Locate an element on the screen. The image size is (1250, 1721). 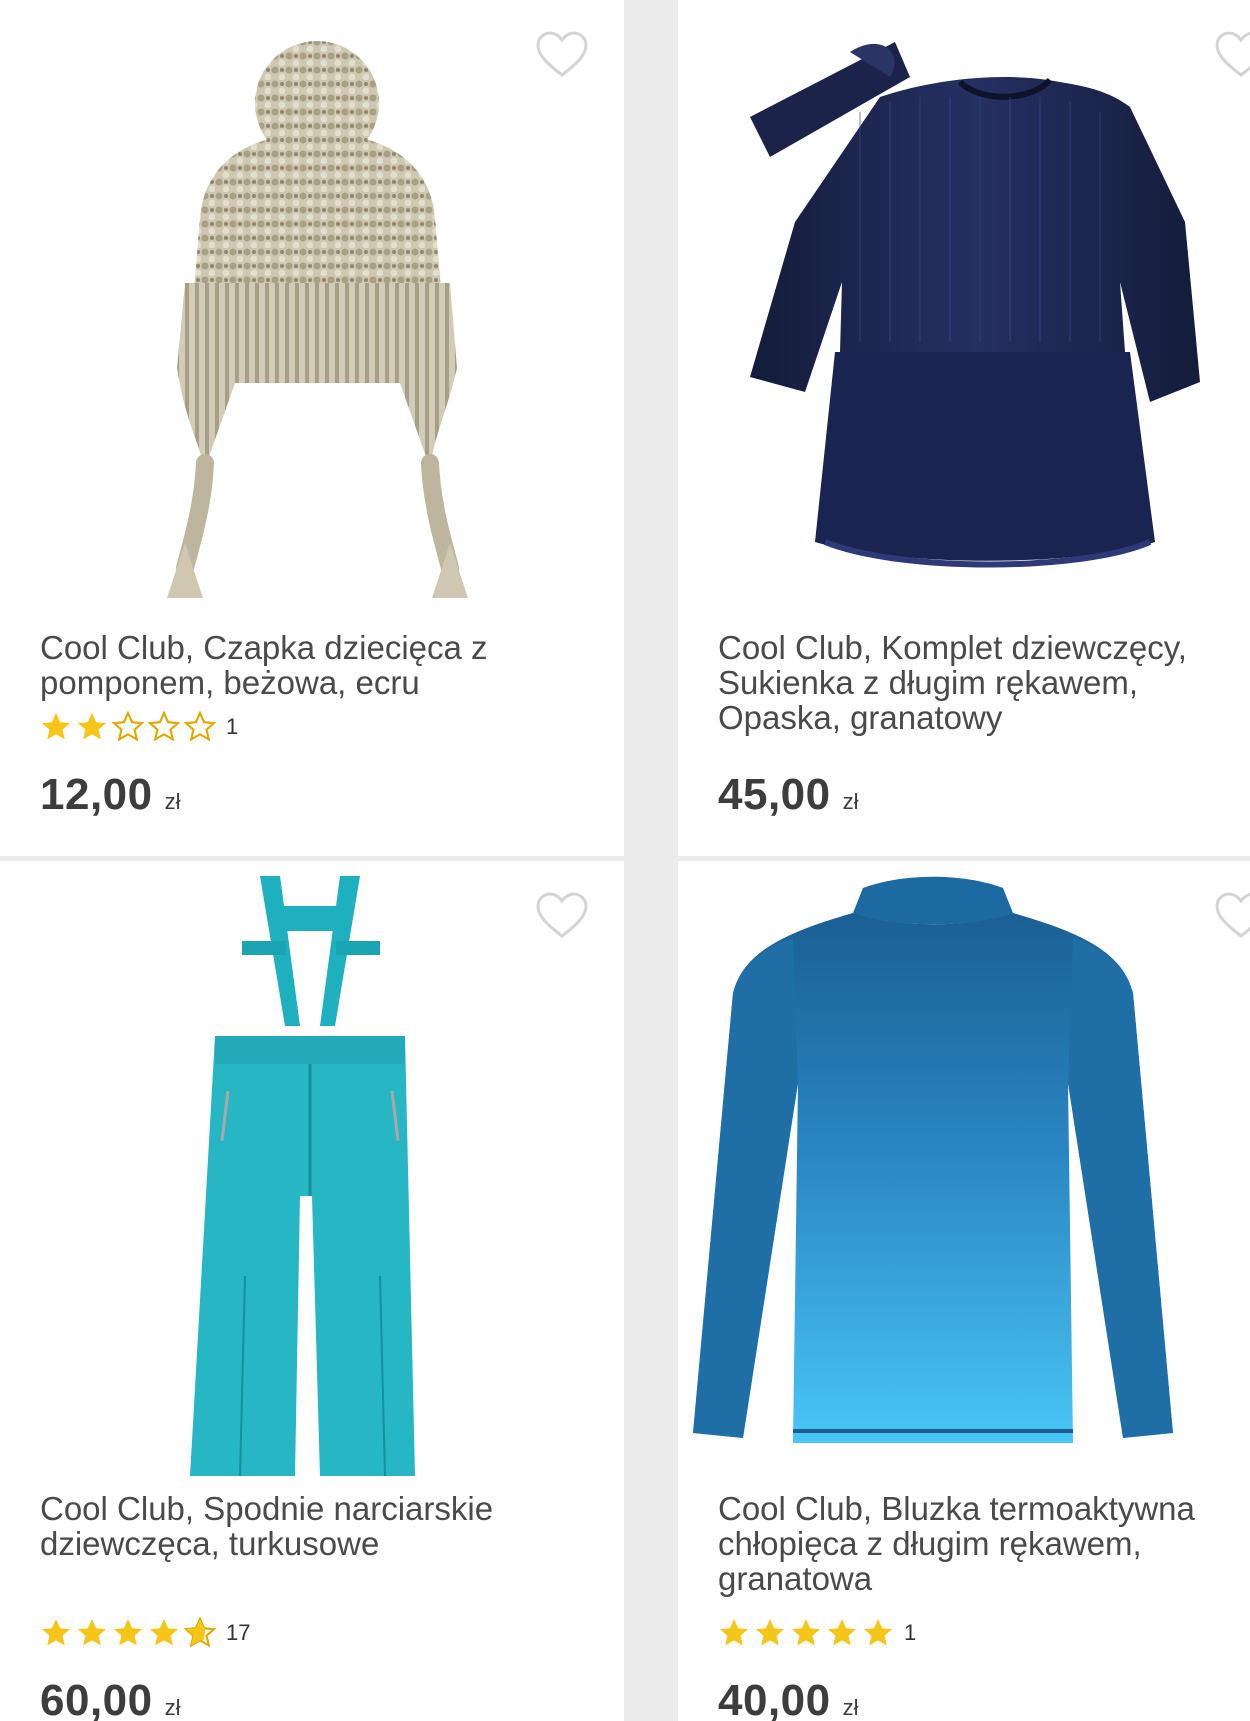
price-amount: 45,00 is located at coordinates (774, 794).